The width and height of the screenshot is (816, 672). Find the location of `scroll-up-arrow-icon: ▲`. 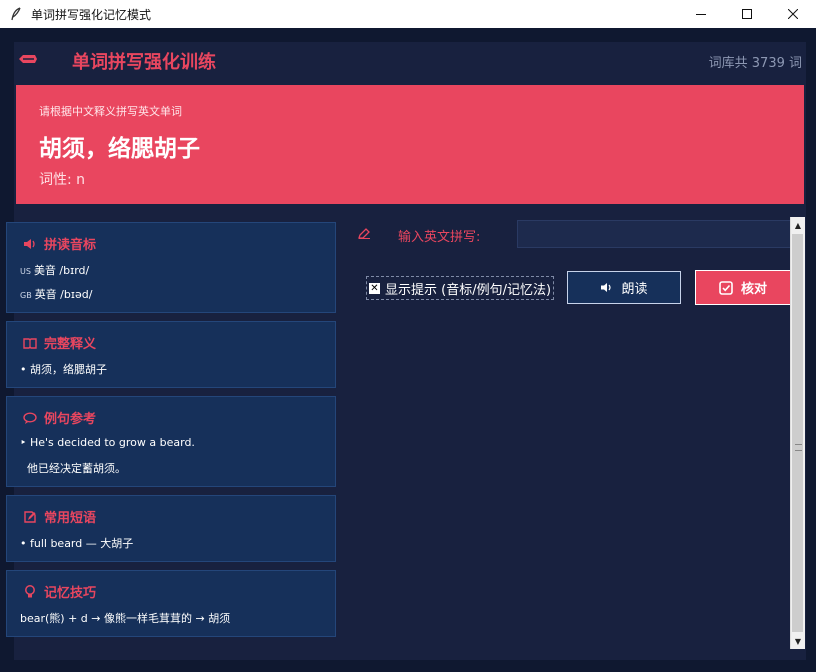

scroll-up-arrow-icon: ▲ is located at coordinates (798, 225).